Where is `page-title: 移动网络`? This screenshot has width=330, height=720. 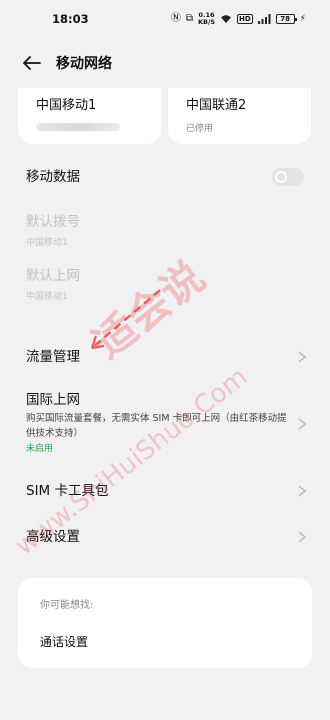
page-title: 移动网络 is located at coordinates (84, 64).